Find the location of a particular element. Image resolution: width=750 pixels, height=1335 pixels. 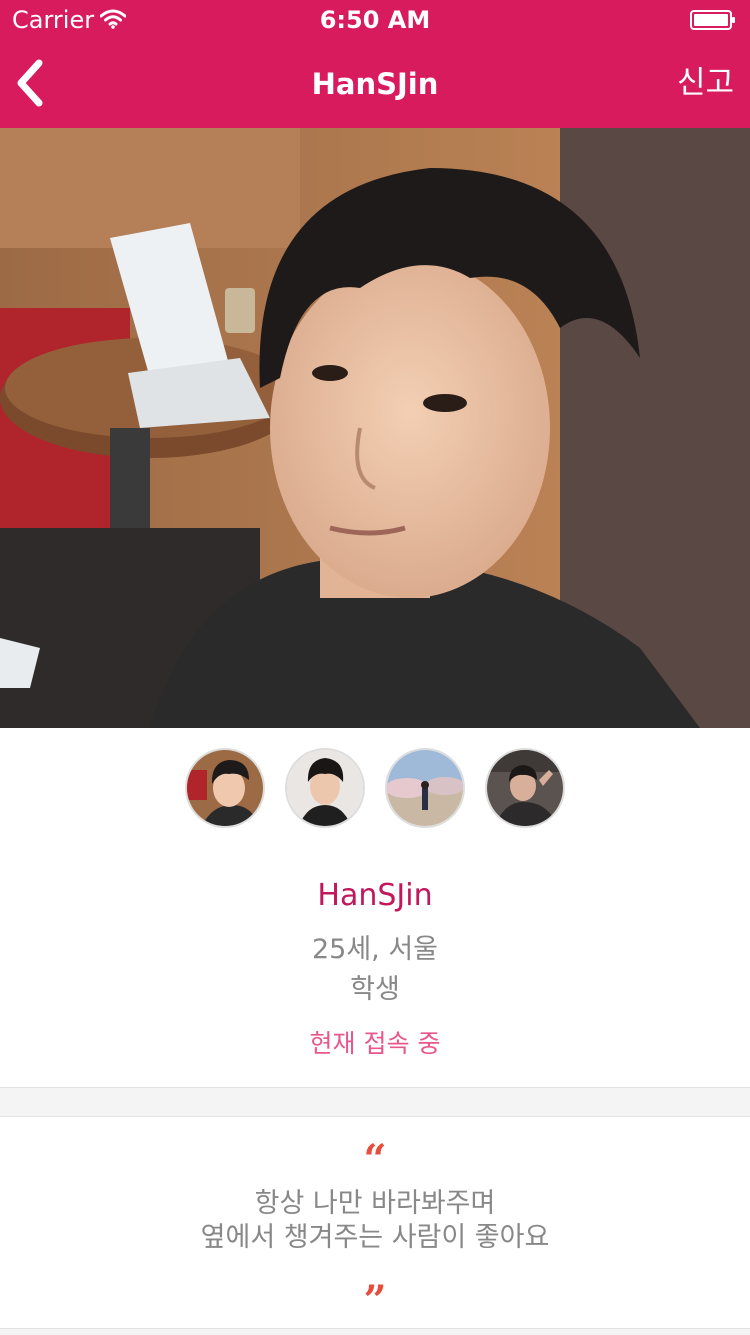

status-bar: Carrier 6:50 AM is located at coordinates (375, 20).